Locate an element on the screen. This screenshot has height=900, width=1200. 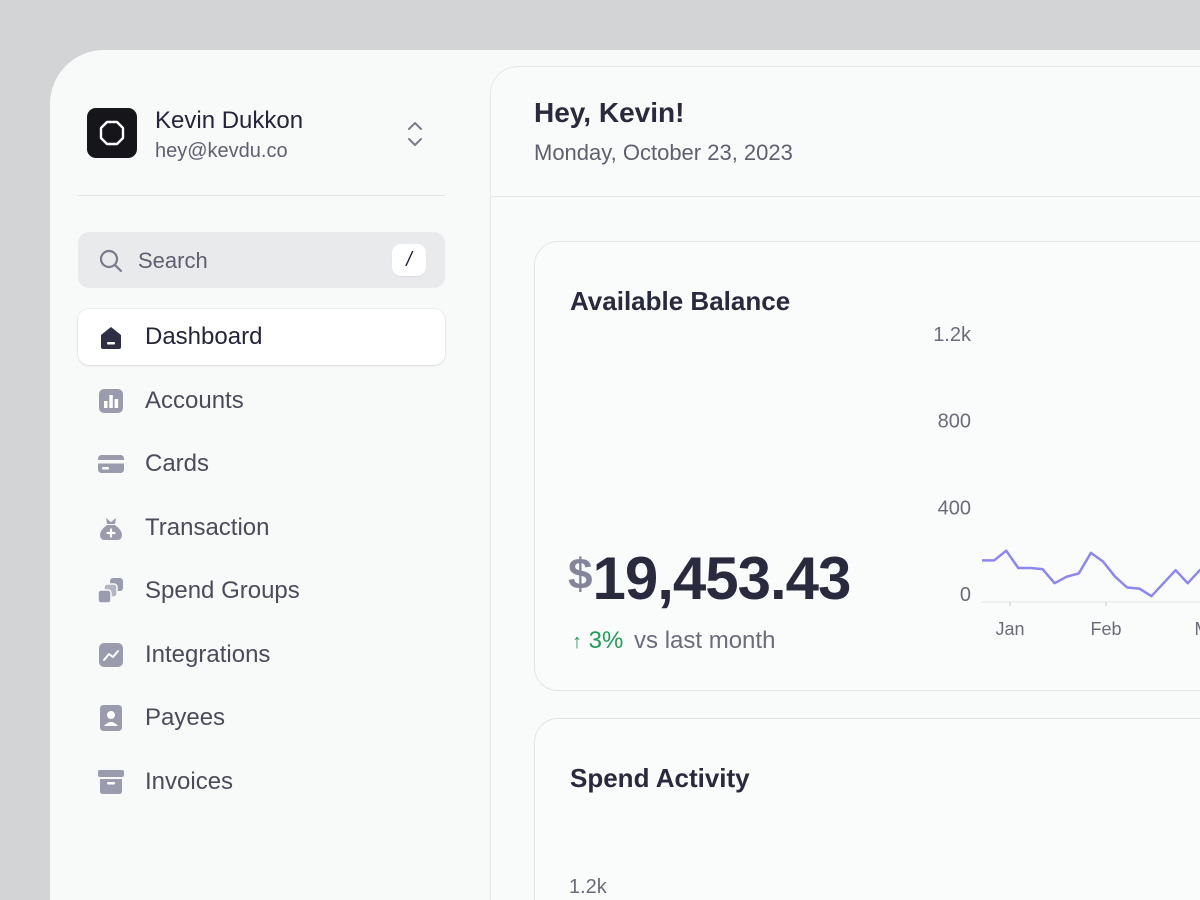
y-tick-label: 800 is located at coordinates (954, 422).